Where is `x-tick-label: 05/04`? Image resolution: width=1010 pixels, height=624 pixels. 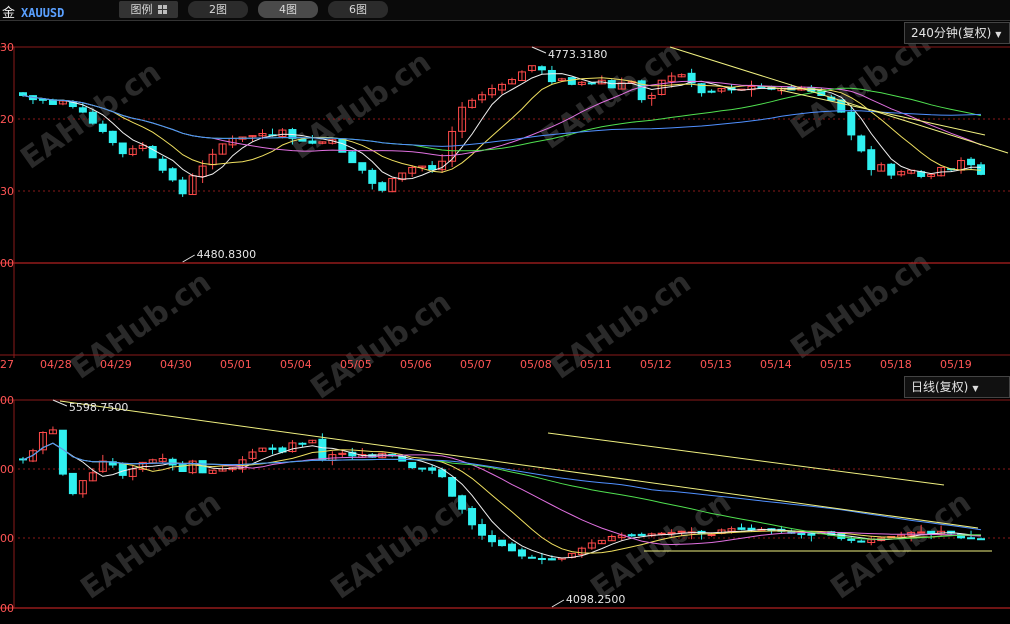 x-tick-label: 05/04 is located at coordinates (296, 364).